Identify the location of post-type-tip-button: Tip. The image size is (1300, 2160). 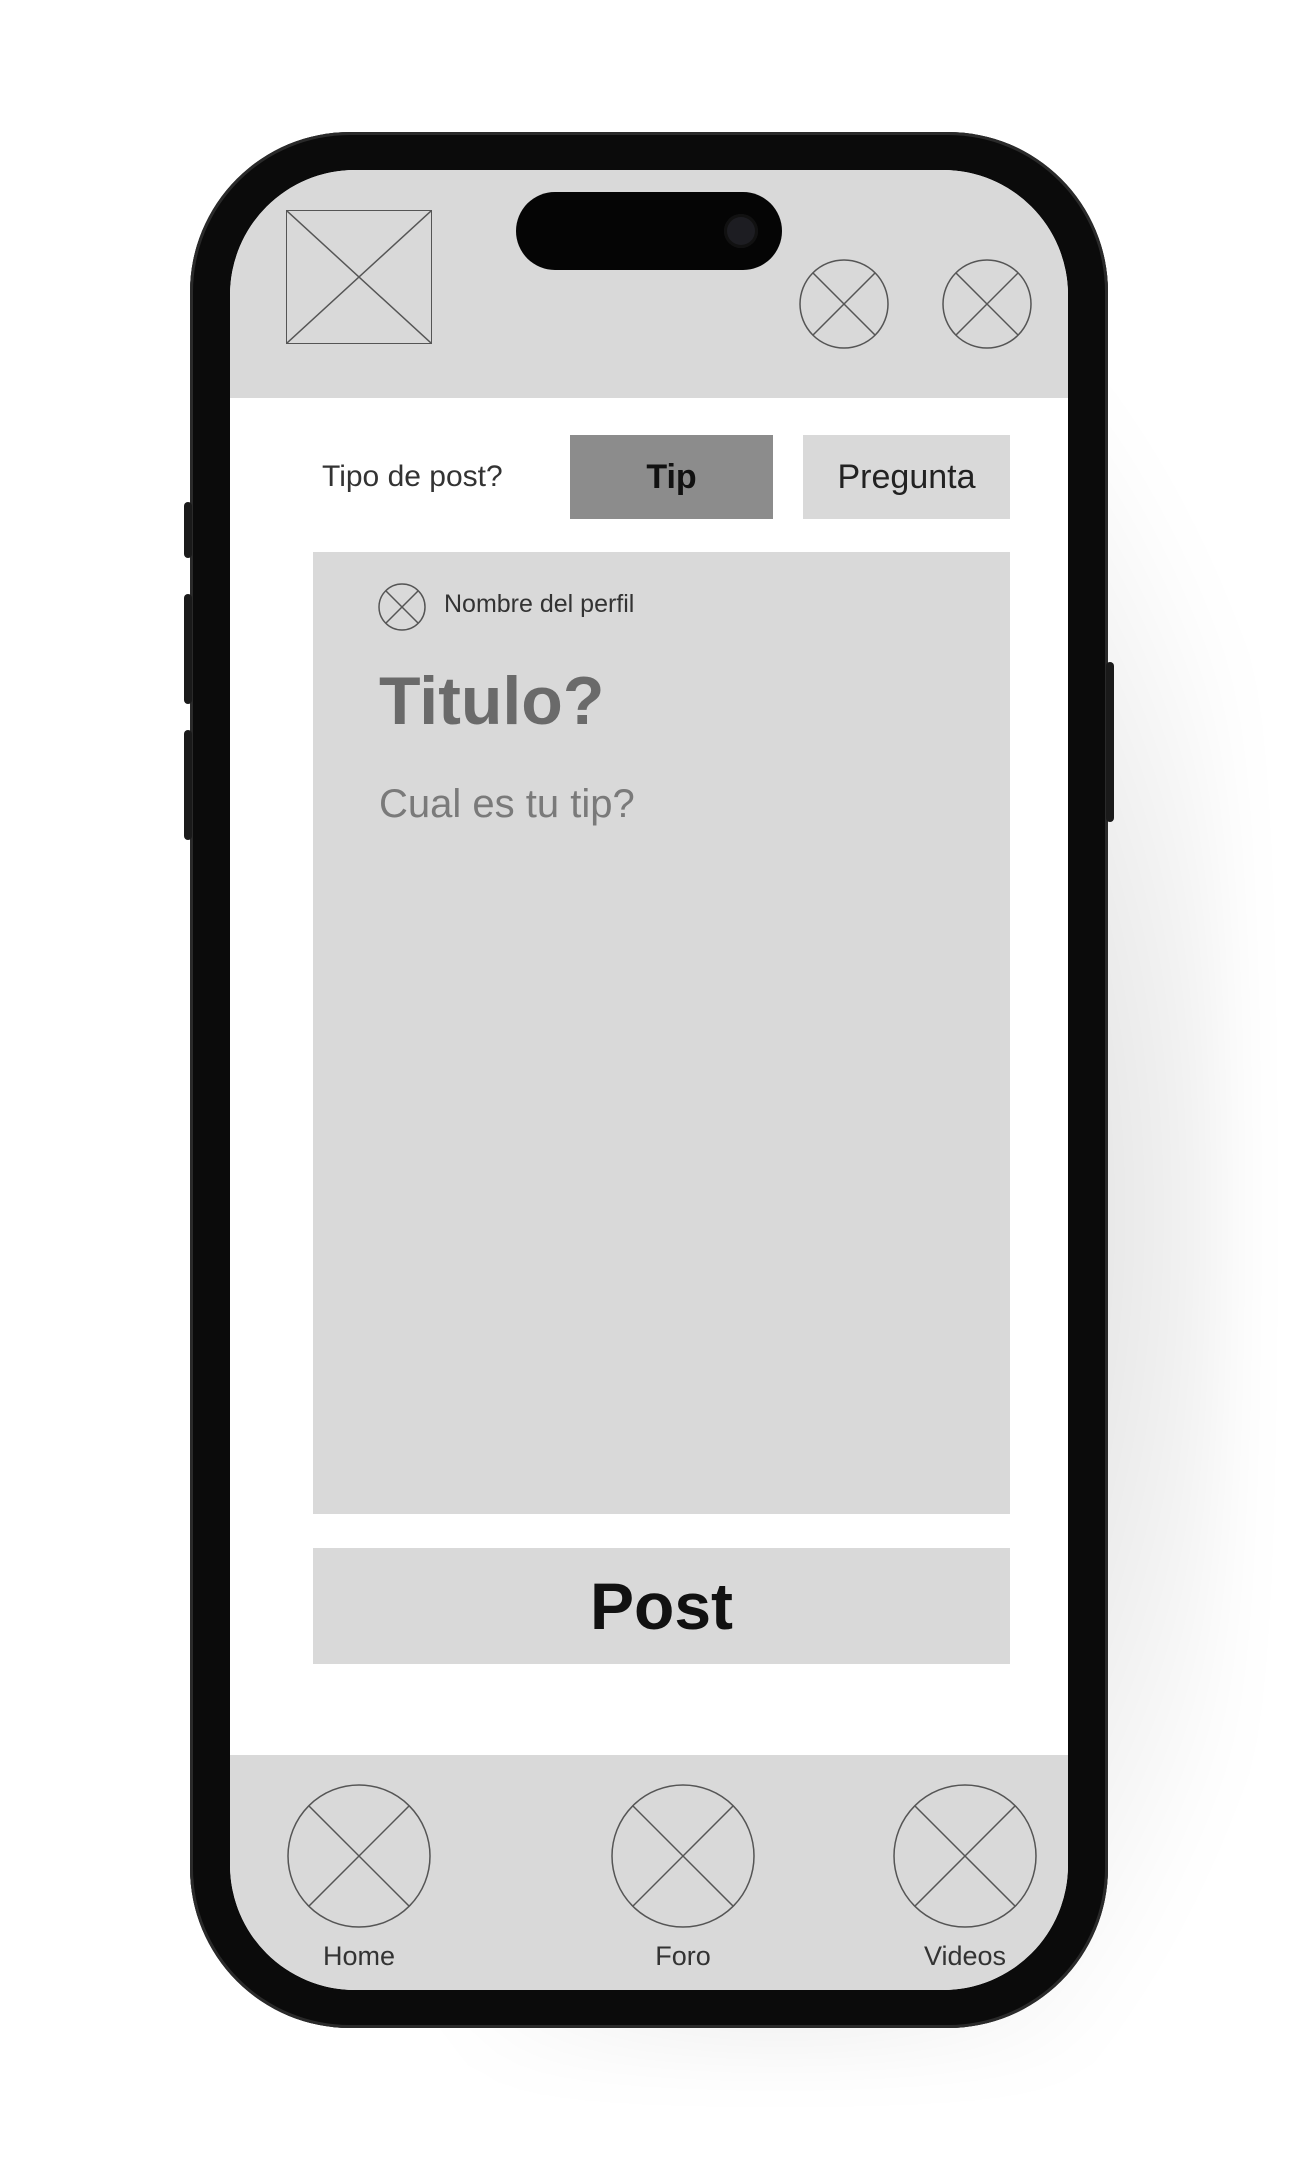
(671, 477).